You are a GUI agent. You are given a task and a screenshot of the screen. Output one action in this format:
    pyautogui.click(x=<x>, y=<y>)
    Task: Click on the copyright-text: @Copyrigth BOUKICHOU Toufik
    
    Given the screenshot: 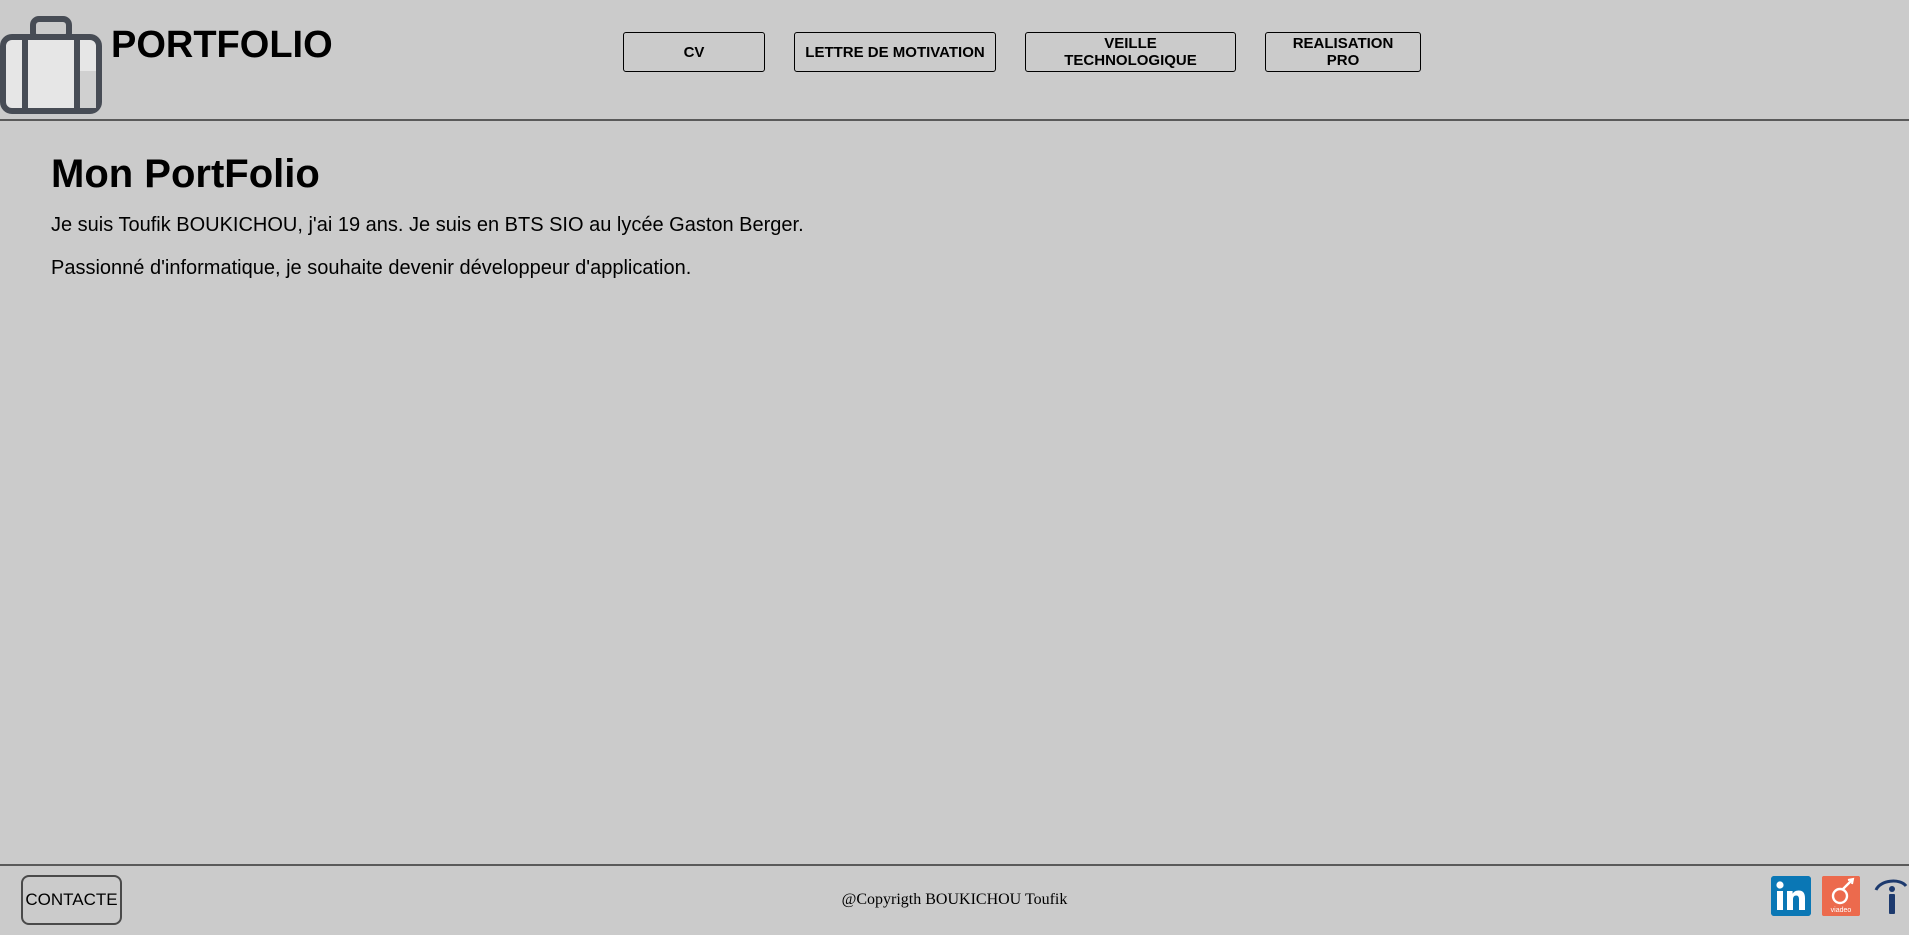 What is the action you would take?
    pyautogui.click(x=954, y=899)
    